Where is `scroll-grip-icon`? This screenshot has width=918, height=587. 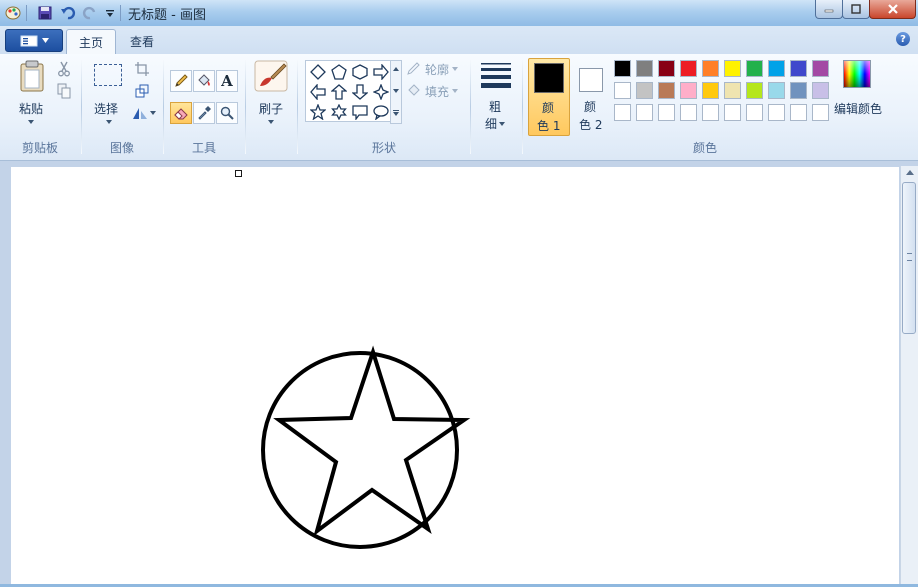 scroll-grip-icon is located at coordinates (909, 257).